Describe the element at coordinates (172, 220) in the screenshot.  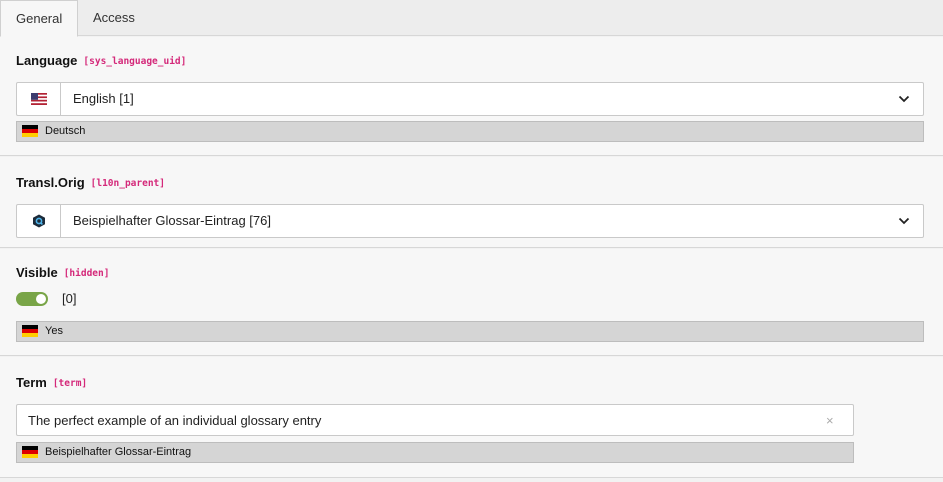
I see `transl-orig-select-value: Beispielhafter Glossar-Eintrag [76]` at that location.